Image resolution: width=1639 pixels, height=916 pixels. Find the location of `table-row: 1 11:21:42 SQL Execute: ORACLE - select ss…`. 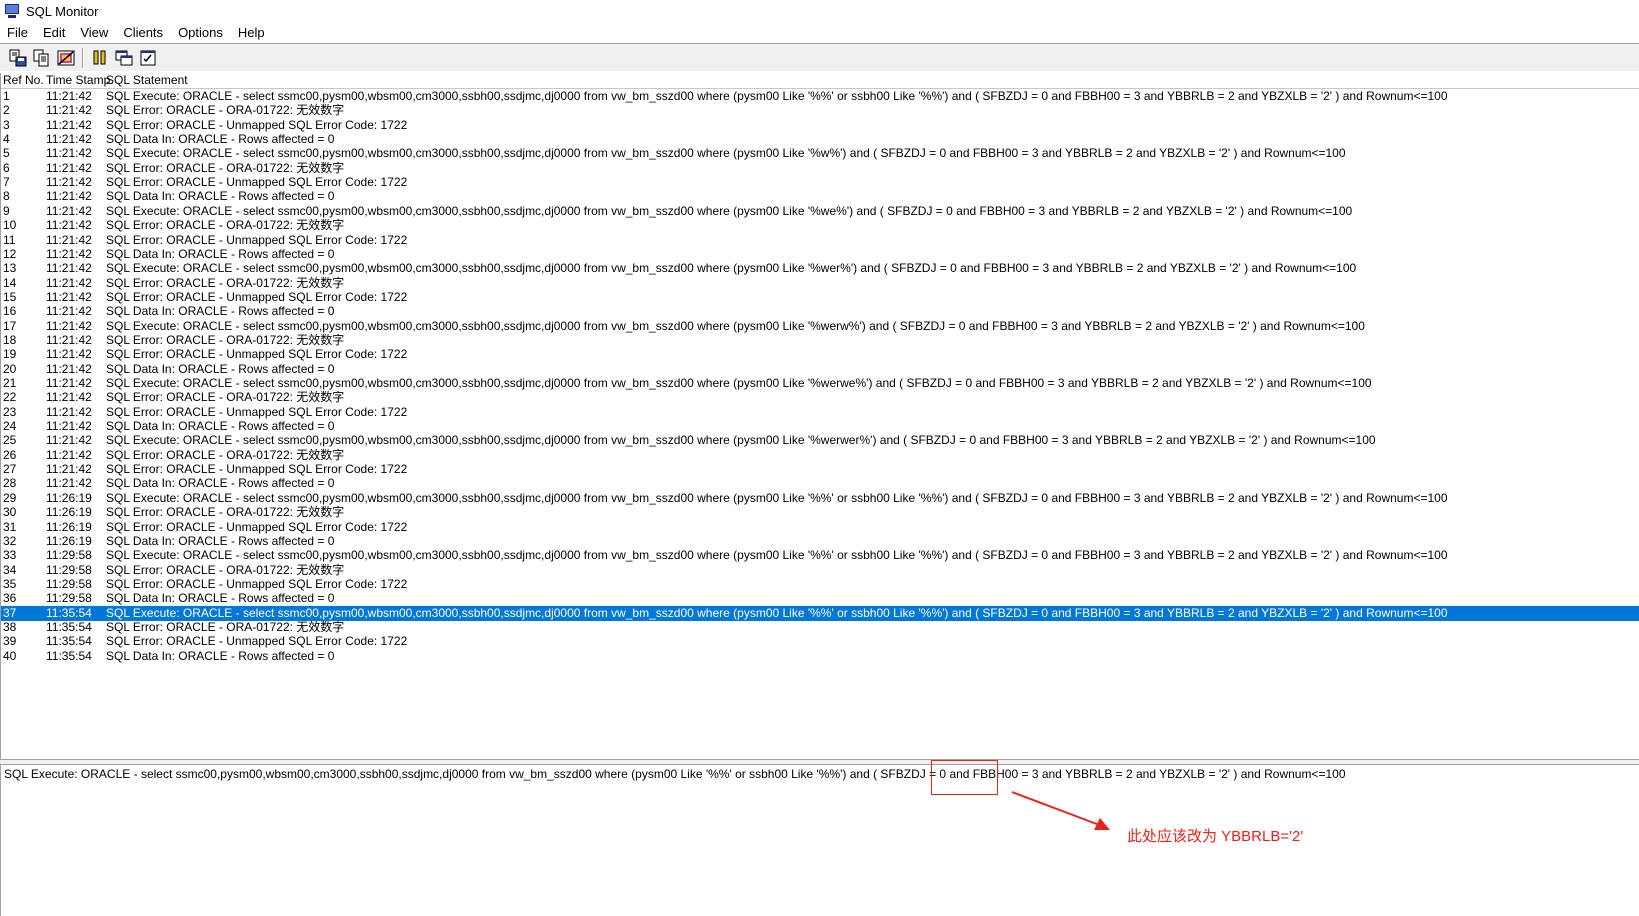

table-row: 1 11:21:42 SQL Execute: ORACLE - select ss… is located at coordinates (819, 96).